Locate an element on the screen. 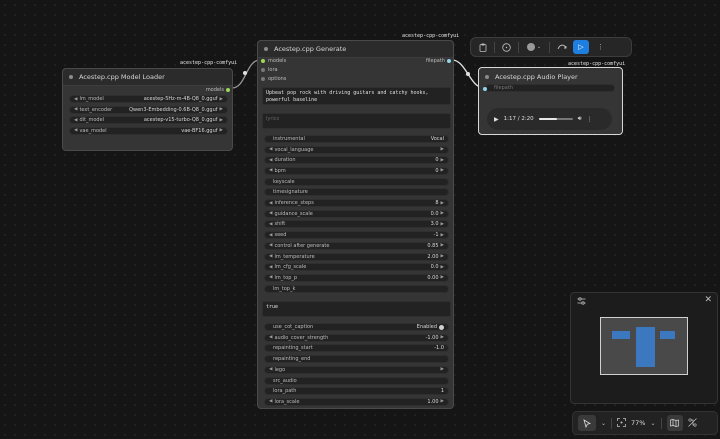 This screenshot has height=439, width=720. filepath-input-widget: filepath is located at coordinates (550, 88).